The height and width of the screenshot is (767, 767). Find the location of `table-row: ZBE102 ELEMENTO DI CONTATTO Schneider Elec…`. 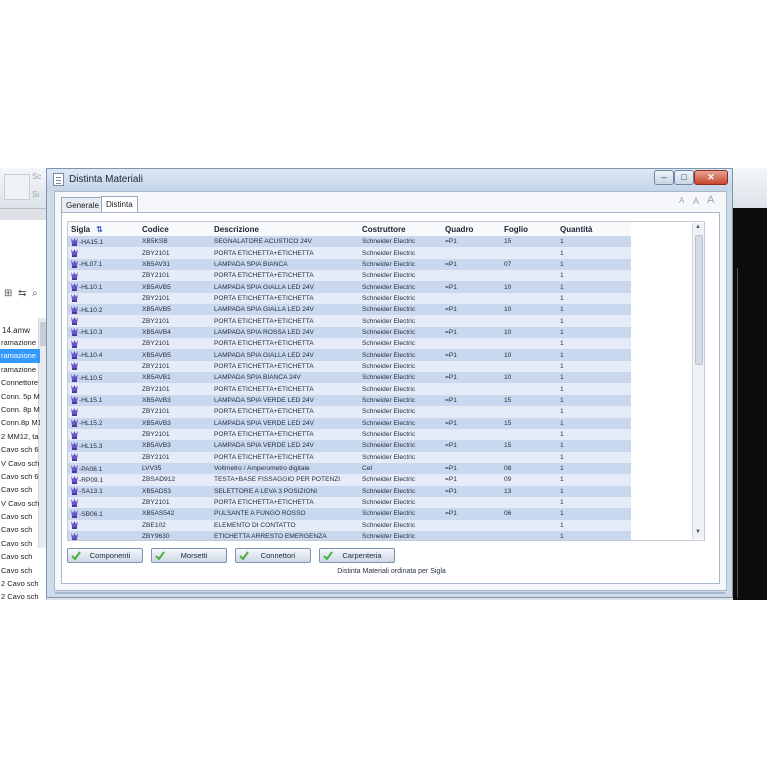

table-row: ZBE102 ELEMENTO DI CONTATTO Schneider Elec… is located at coordinates (349, 525).